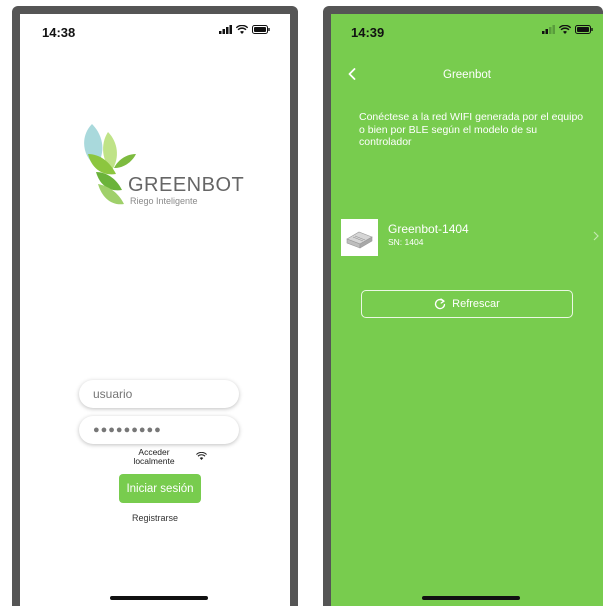  What do you see at coordinates (406, 242) in the screenshot?
I see `device-serial: SN: 1404` at bounding box center [406, 242].